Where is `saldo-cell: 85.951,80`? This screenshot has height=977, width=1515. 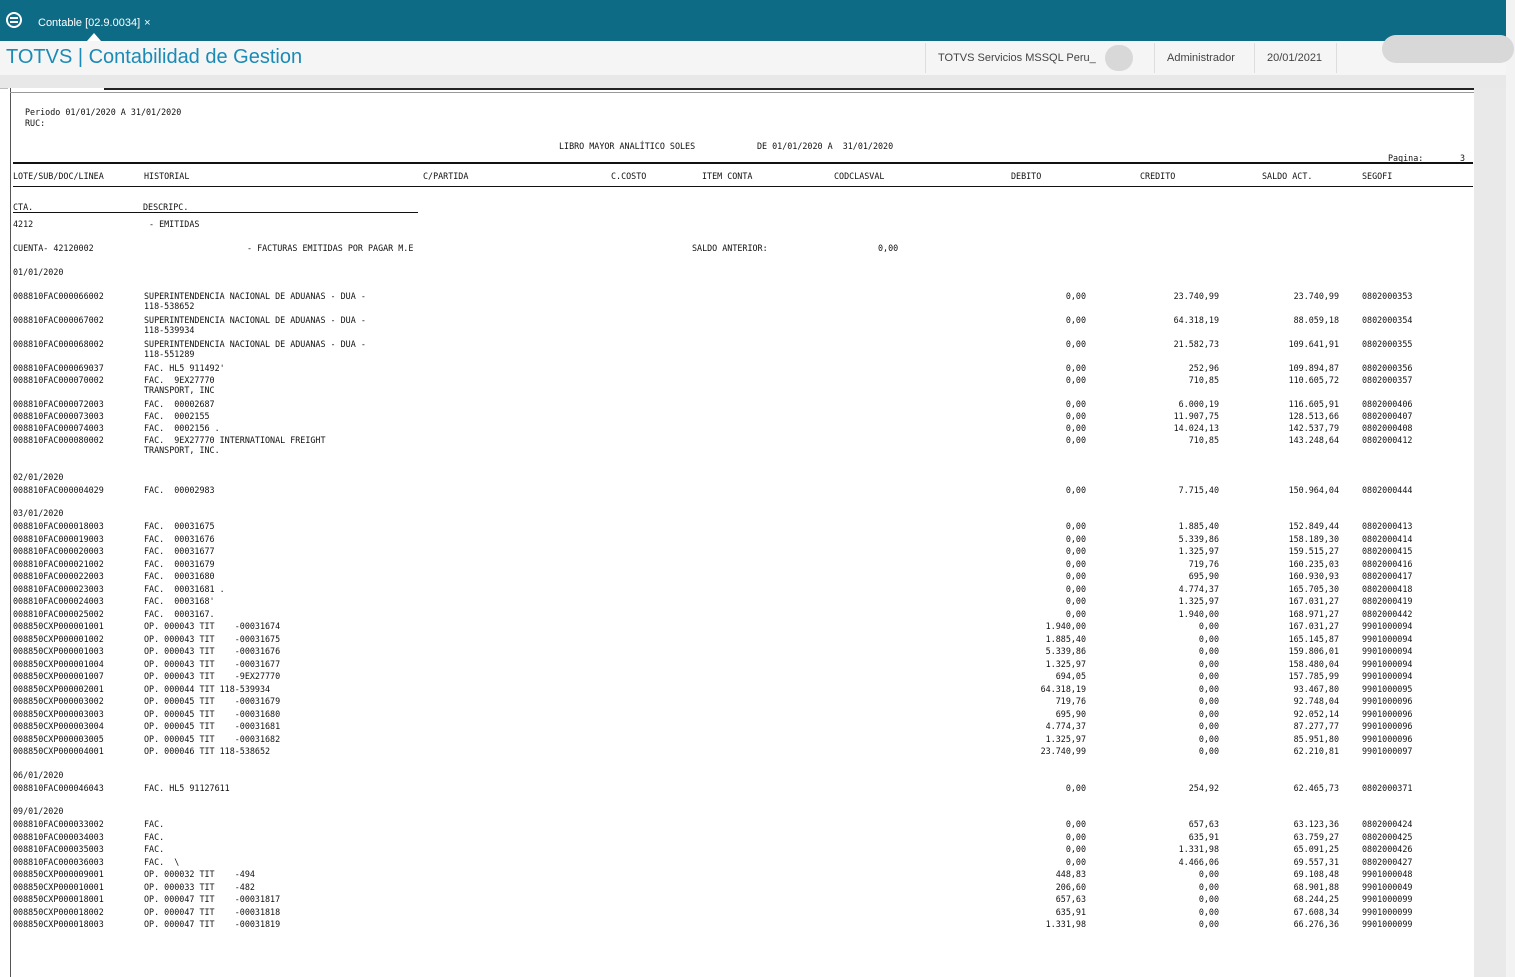
saldo-cell: 85.951,80 is located at coordinates (1316, 738).